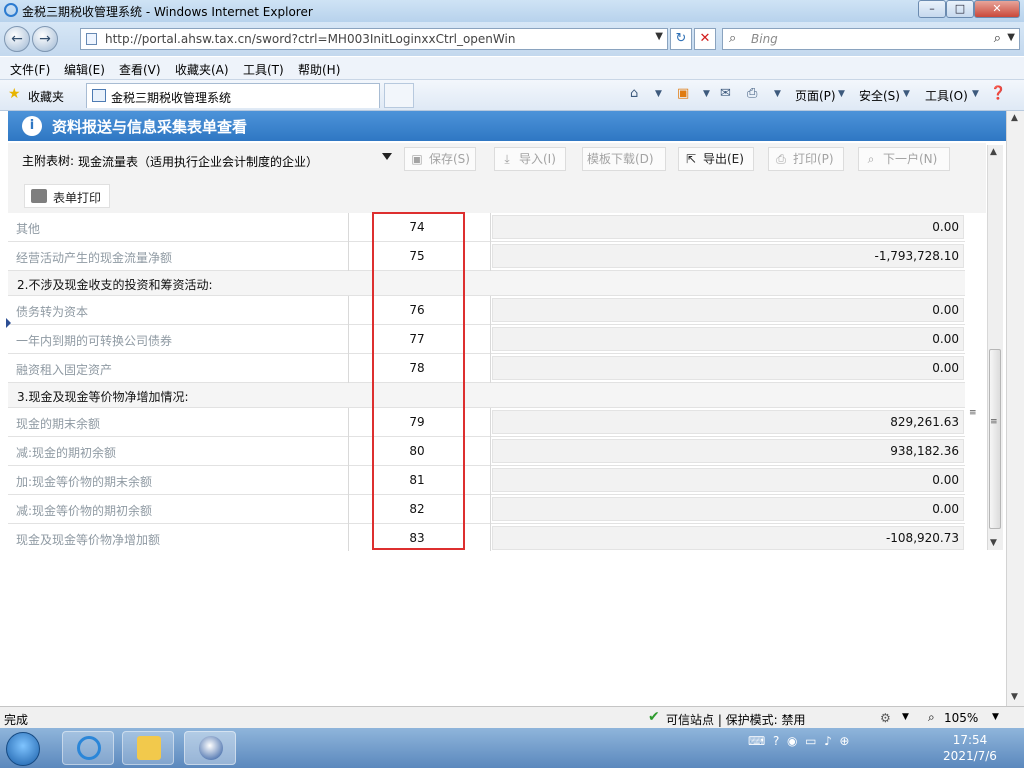 The image size is (1024, 768). Describe the element at coordinates (885, 718) in the screenshot. I see `settings-icon: ⚙` at that location.